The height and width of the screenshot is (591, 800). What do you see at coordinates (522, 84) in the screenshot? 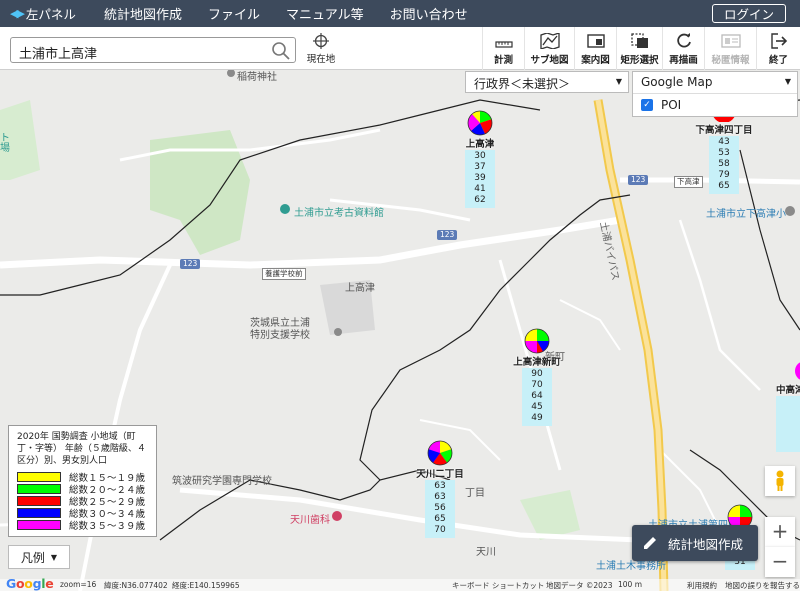
I see `admin-boundary-value: 行政界＜未選択＞` at bounding box center [522, 84].